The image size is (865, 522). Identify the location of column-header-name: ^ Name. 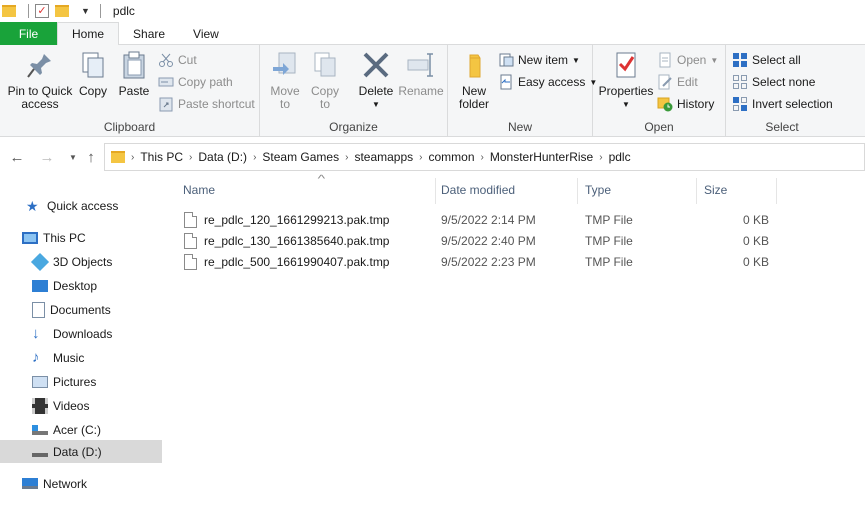
(312, 189).